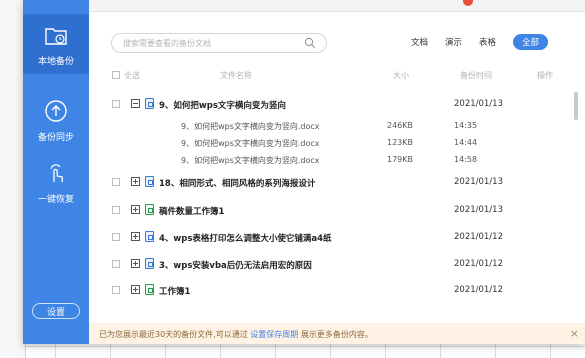 The height and width of the screenshot is (358, 585). Describe the element at coordinates (135, 103) in the screenshot. I see `collapse-toggle` at that location.